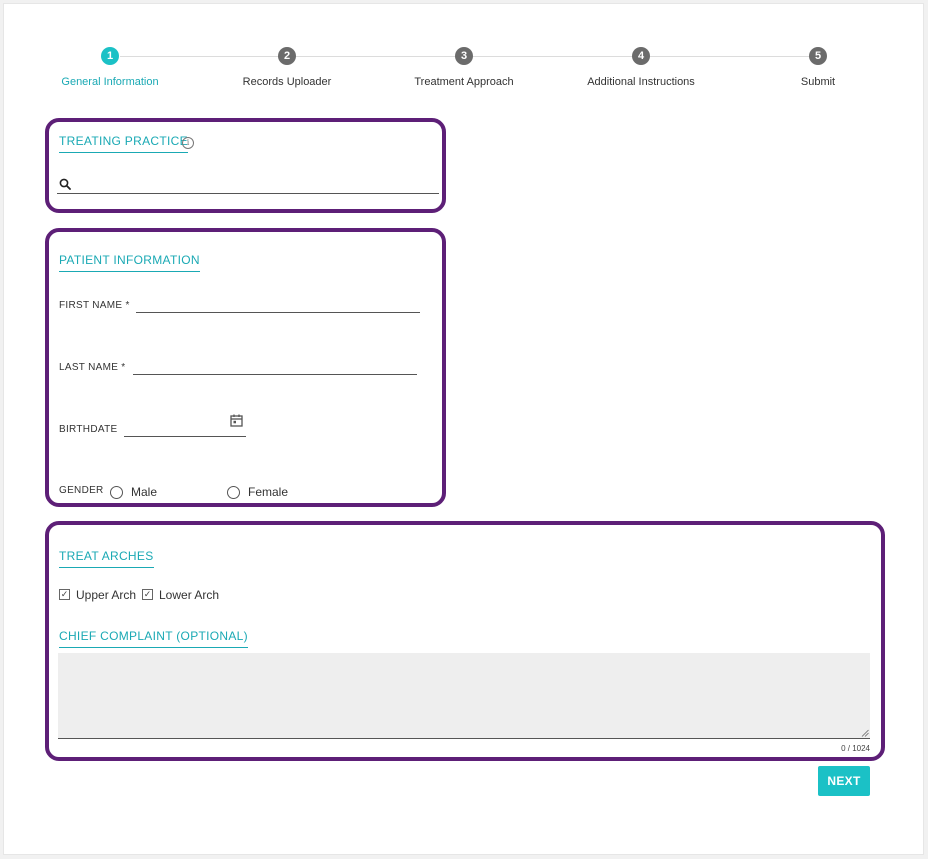 The height and width of the screenshot is (859, 928). I want to click on chief-complaint-title: CHIEF COMPLAINT (OPTIONAL), so click(153, 638).